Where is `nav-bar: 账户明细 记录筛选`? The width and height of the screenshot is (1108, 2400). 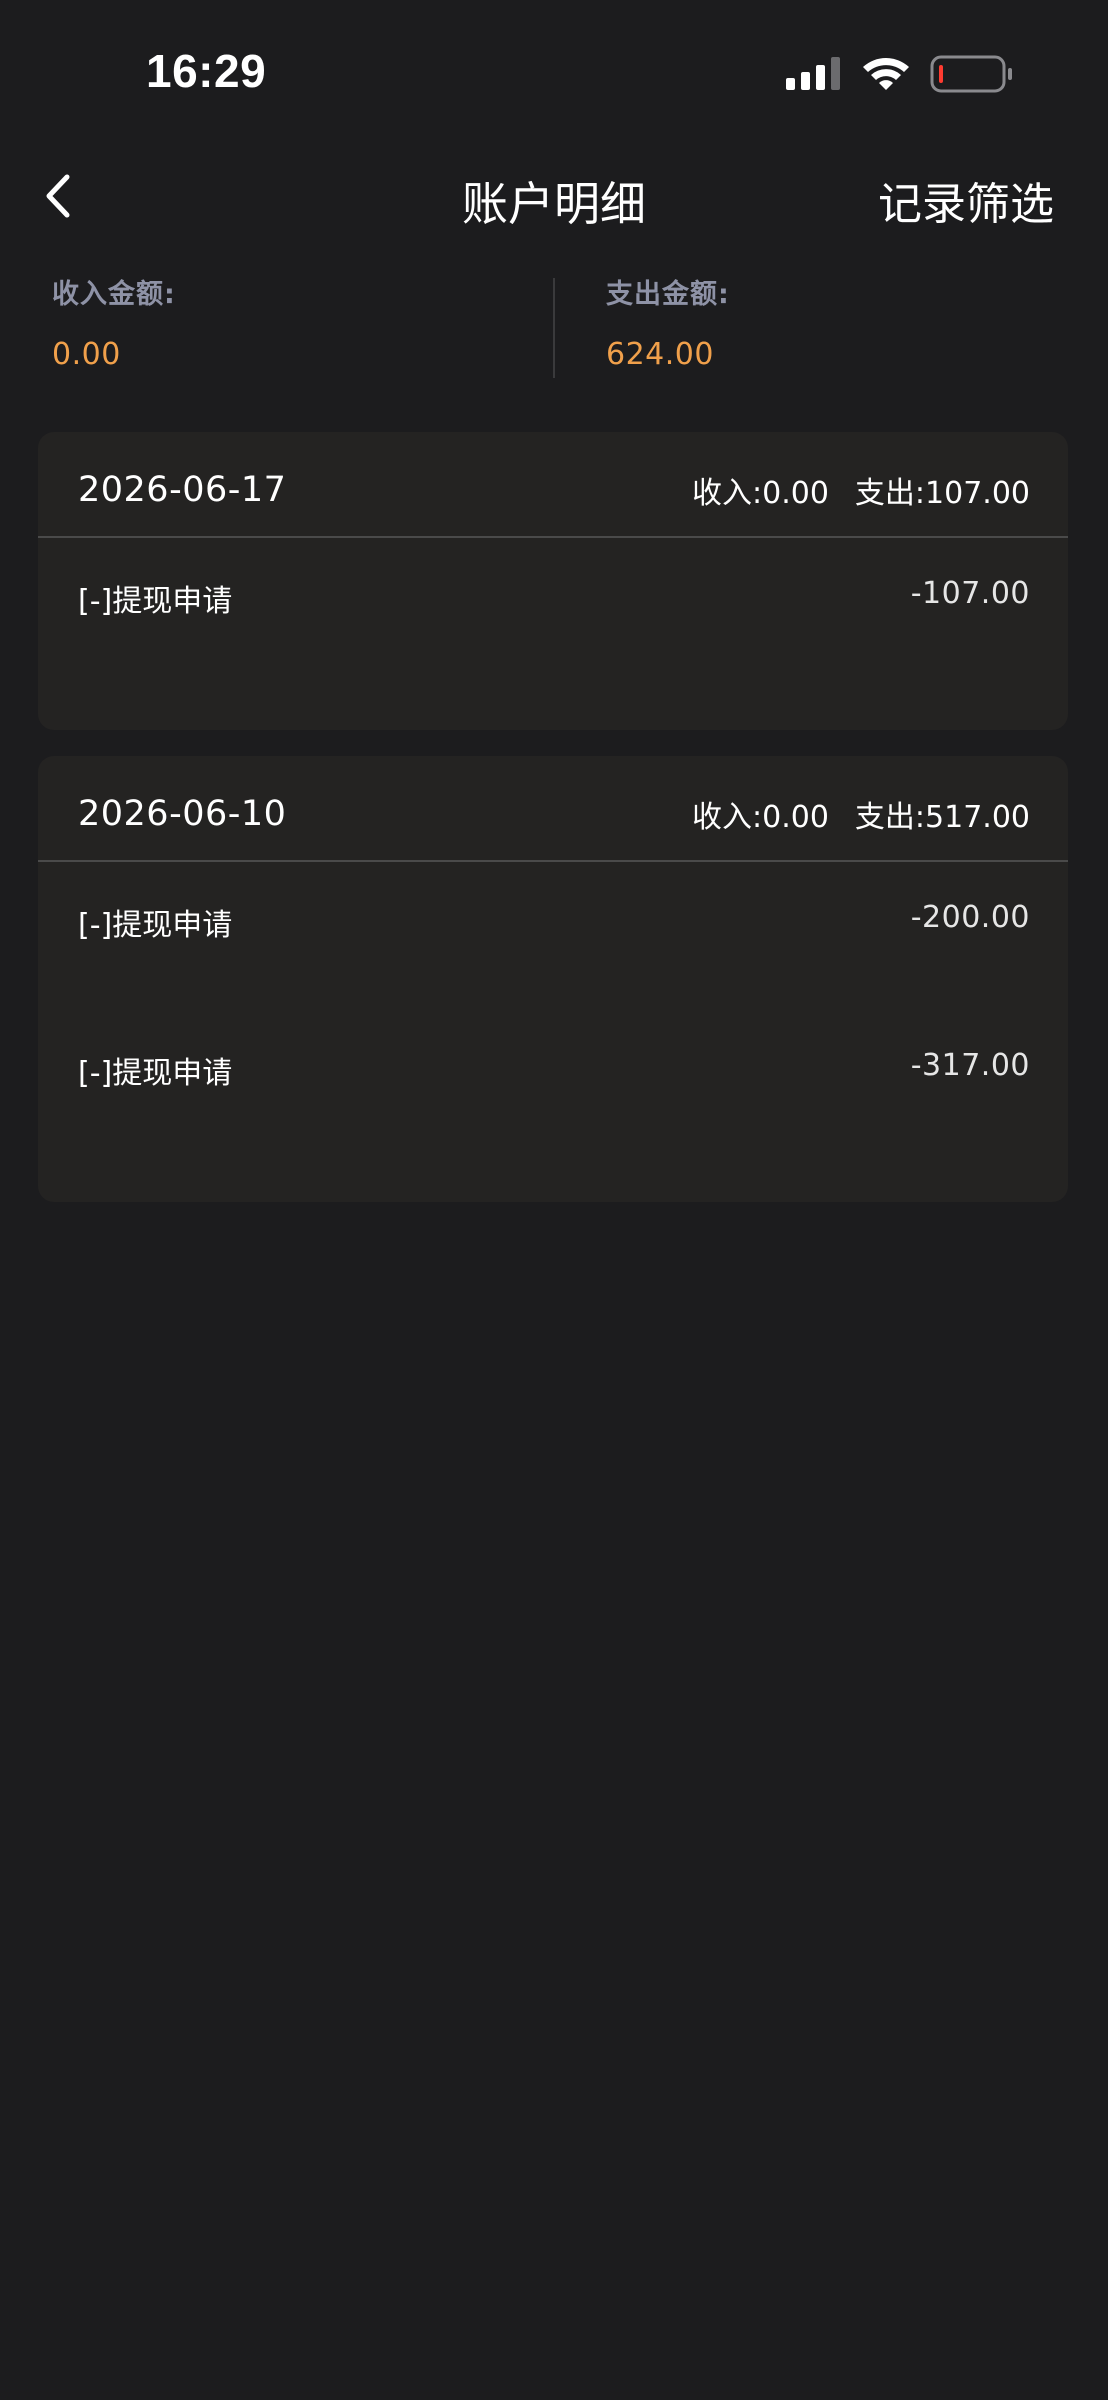
nav-bar: 账户明细 记录筛选 is located at coordinates (554, 195).